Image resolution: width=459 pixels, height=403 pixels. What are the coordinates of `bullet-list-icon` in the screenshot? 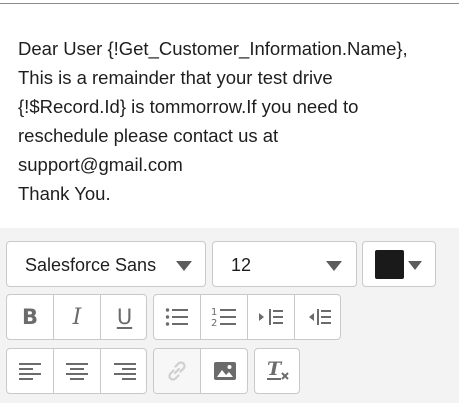 It's located at (176, 317).